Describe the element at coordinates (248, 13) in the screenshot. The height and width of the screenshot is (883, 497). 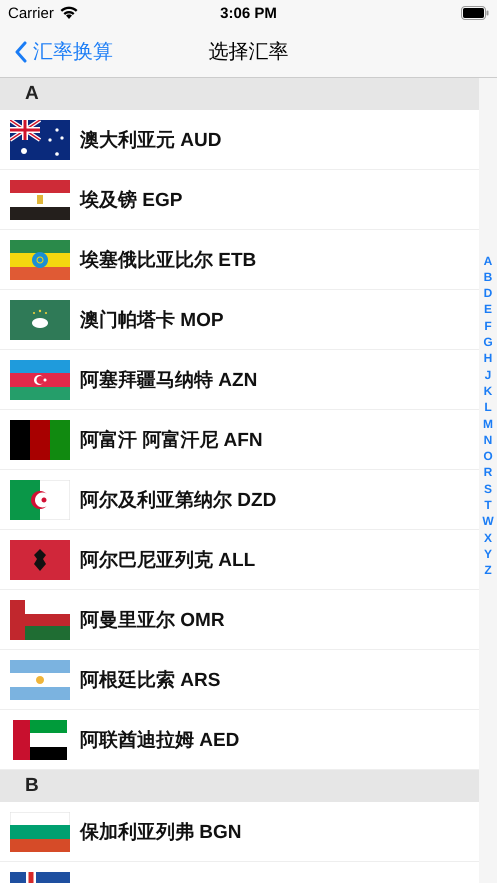
I see `status-time: 3:06 PM` at that location.